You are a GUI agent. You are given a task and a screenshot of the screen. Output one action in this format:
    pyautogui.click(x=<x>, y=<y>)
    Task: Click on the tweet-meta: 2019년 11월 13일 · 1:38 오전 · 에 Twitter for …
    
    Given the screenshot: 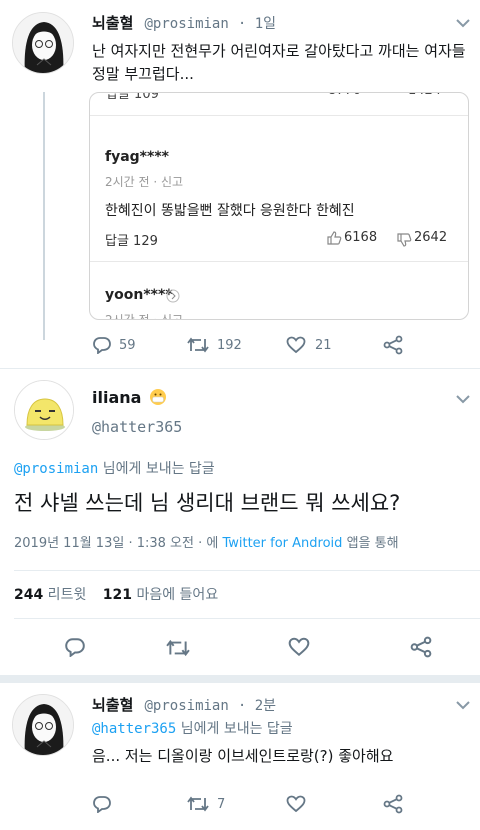 What is the action you would take?
    pyautogui.click(x=206, y=543)
    